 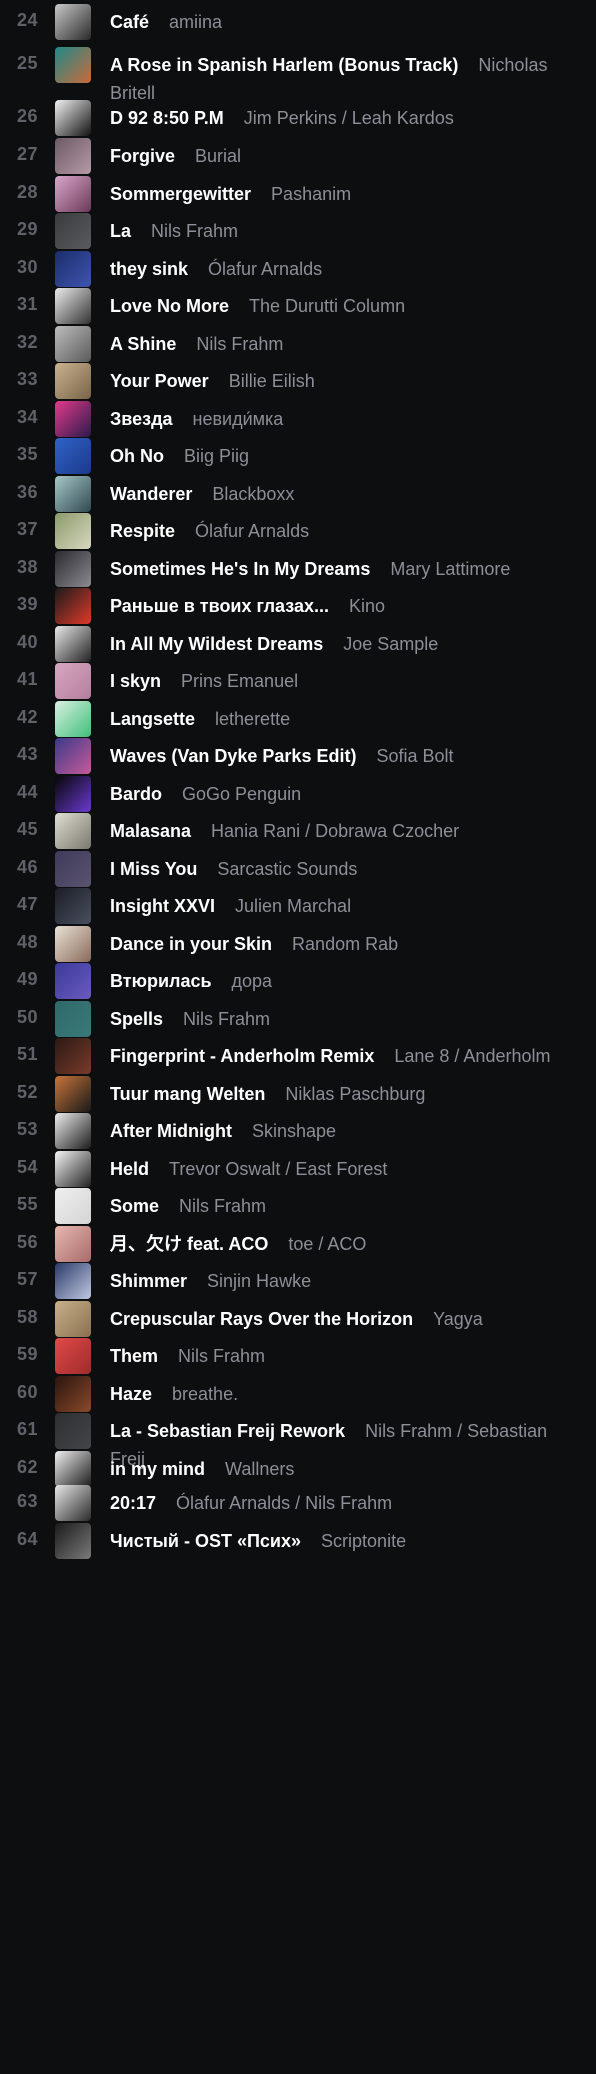 I want to click on track-artist: Kino, so click(x=367, y=606).